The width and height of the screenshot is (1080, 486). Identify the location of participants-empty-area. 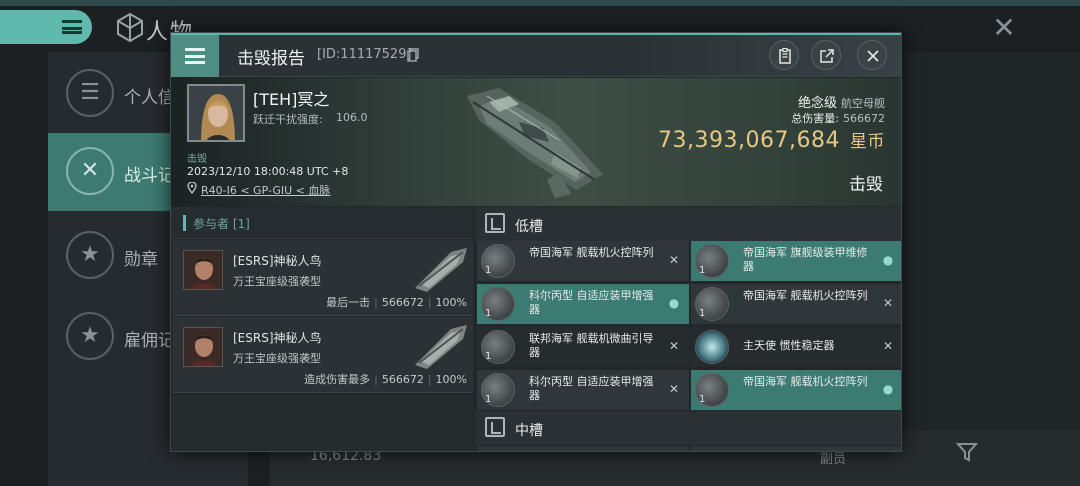
(323, 423).